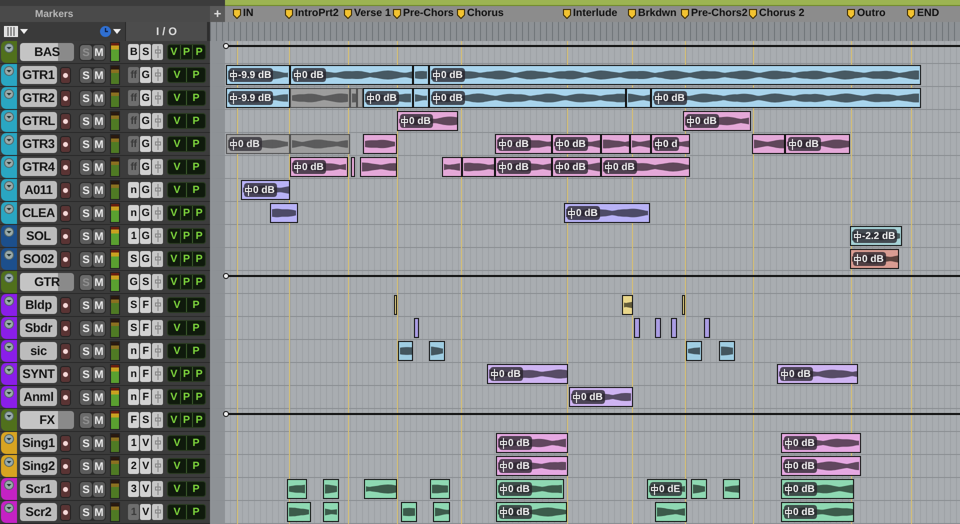  What do you see at coordinates (38, 236) in the screenshot?
I see `track-name: SOL` at bounding box center [38, 236].